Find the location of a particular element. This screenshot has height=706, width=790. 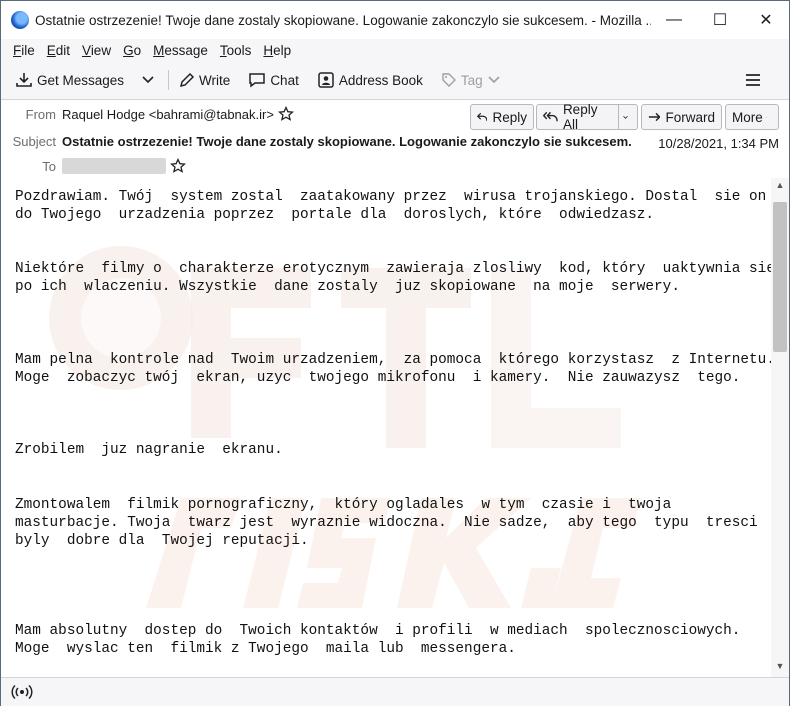

maximize-button: ☐ is located at coordinates (720, 20).